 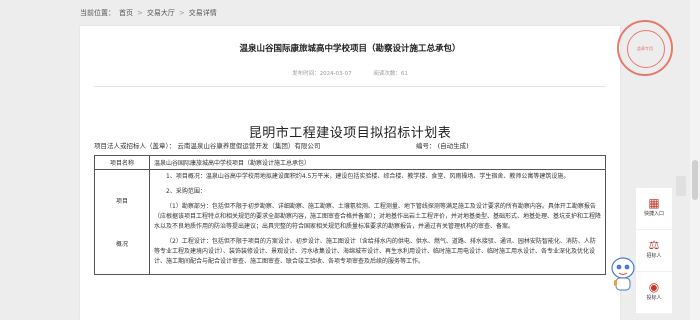 What do you see at coordinates (453, 146) in the screenshot?
I see `serial-value: (自动生成)` at bounding box center [453, 146].